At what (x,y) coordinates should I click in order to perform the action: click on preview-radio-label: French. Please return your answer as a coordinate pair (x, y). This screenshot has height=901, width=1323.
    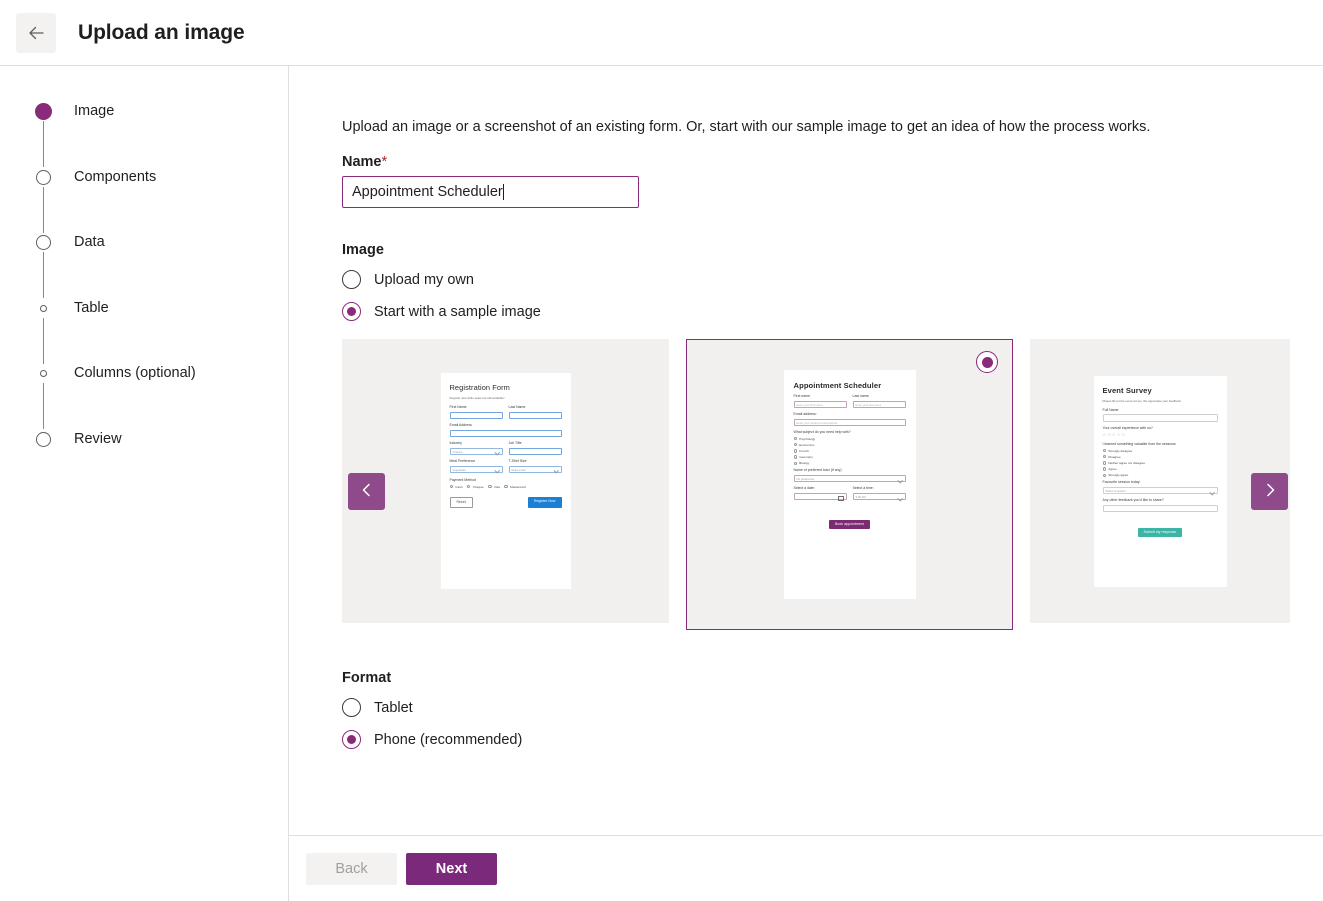
    Looking at the image, I should click on (804, 450).